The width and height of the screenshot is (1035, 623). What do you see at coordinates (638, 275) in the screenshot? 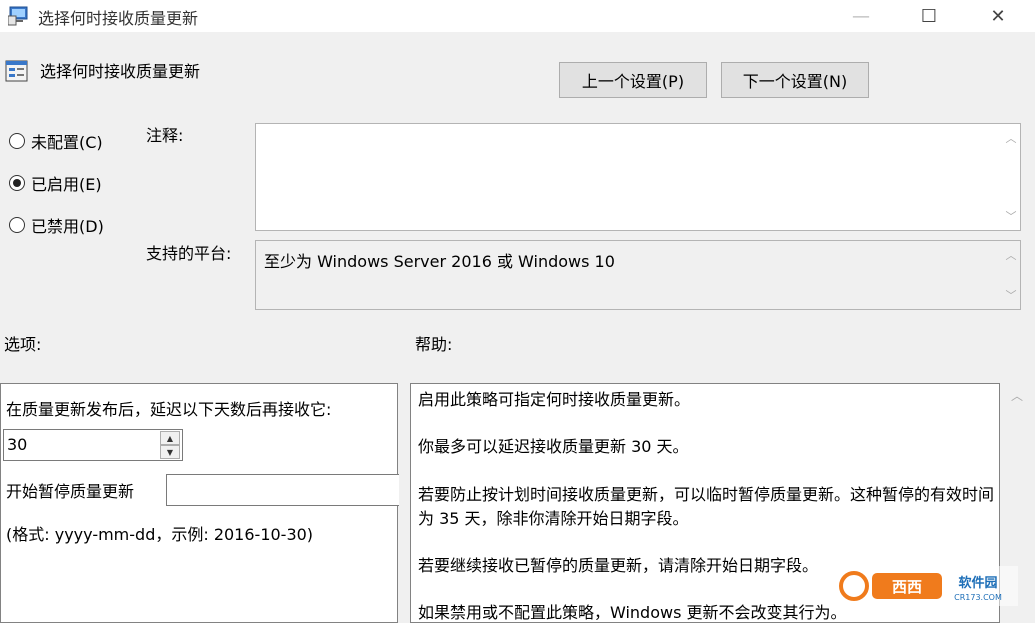
I see `platform-field: 至少为 Windows Server 2016 或 Windows 10 ︿ ﹀` at bounding box center [638, 275].